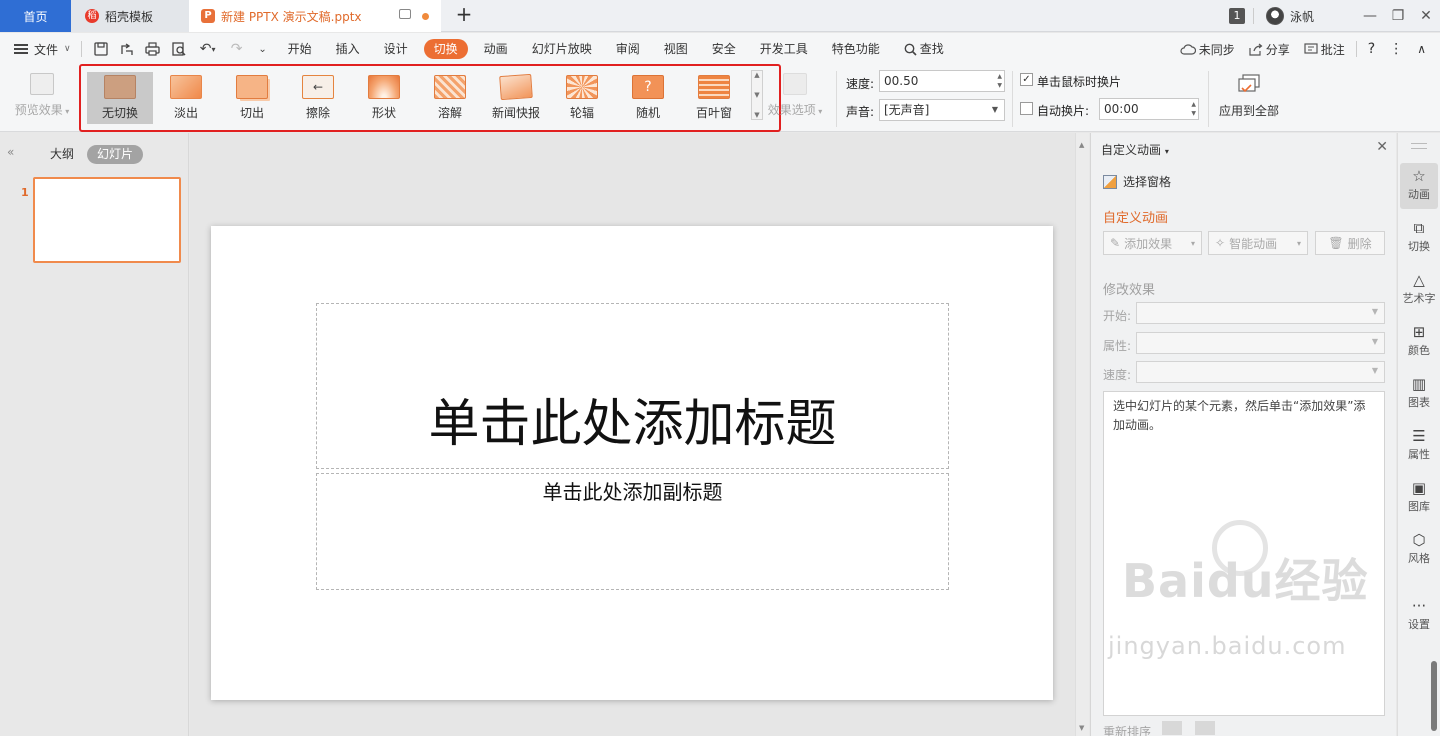 The width and height of the screenshot is (1440, 736). I want to click on selection-pane-button: 选择窗格, so click(1137, 181).